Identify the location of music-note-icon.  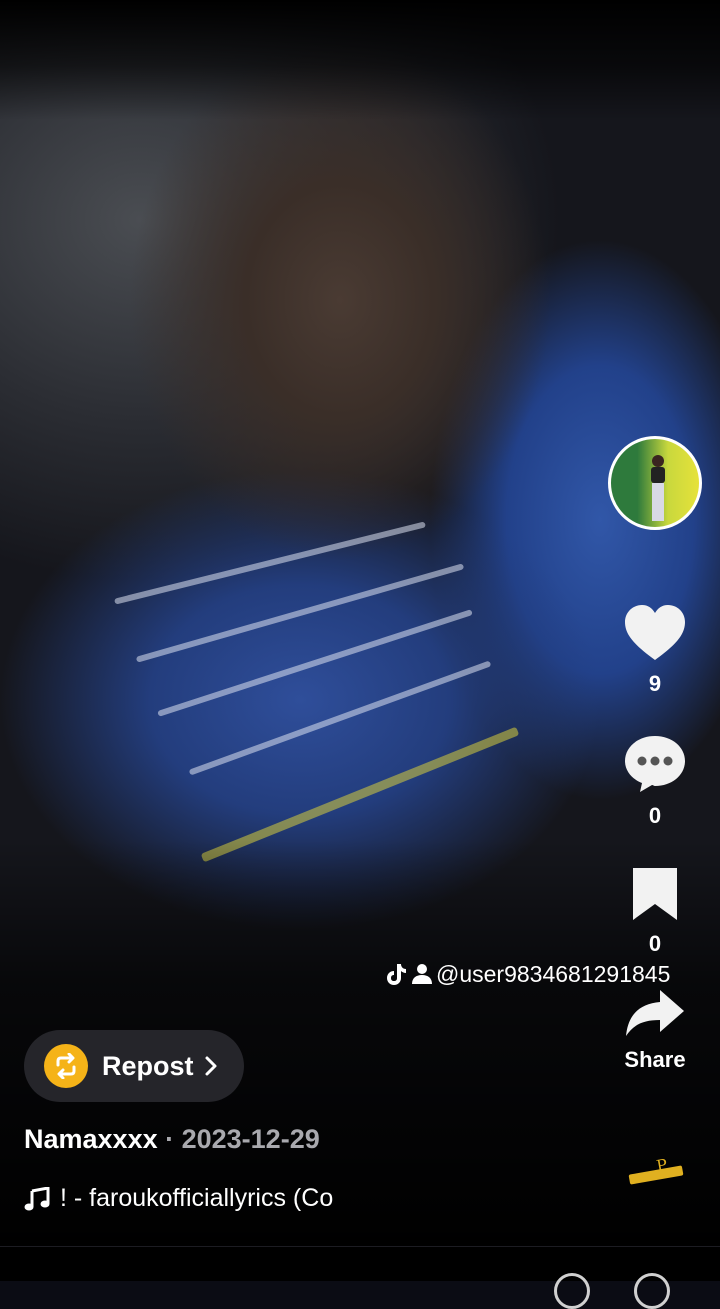
(37, 1198).